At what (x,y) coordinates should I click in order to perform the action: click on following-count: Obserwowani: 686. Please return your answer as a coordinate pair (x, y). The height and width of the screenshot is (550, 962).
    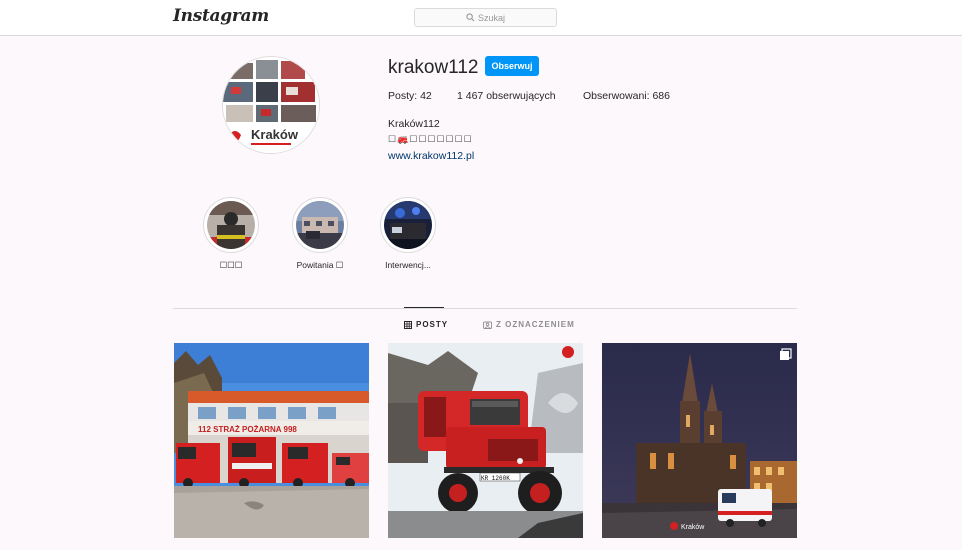
    Looking at the image, I should click on (626, 96).